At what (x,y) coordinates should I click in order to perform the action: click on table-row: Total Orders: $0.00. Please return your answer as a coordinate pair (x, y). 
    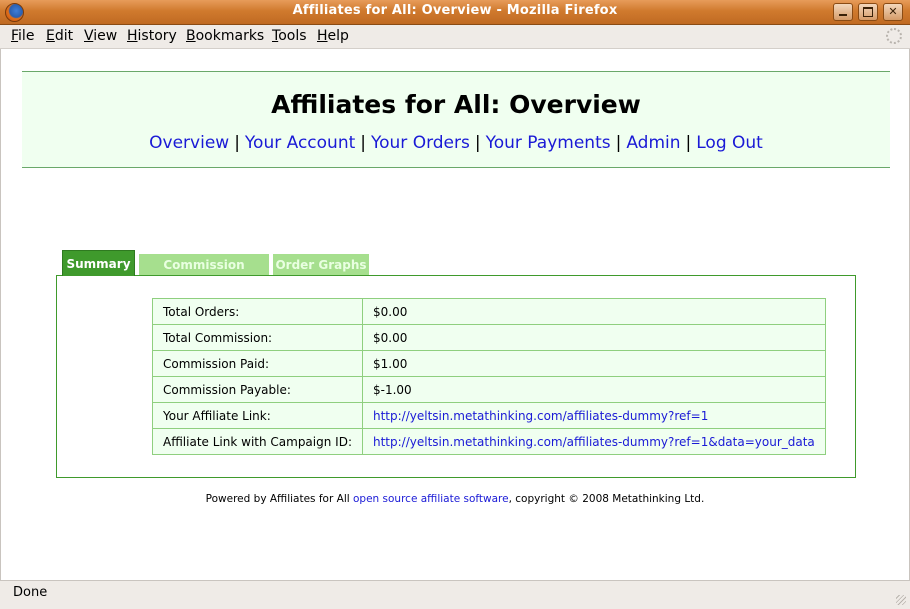
    Looking at the image, I should click on (489, 311).